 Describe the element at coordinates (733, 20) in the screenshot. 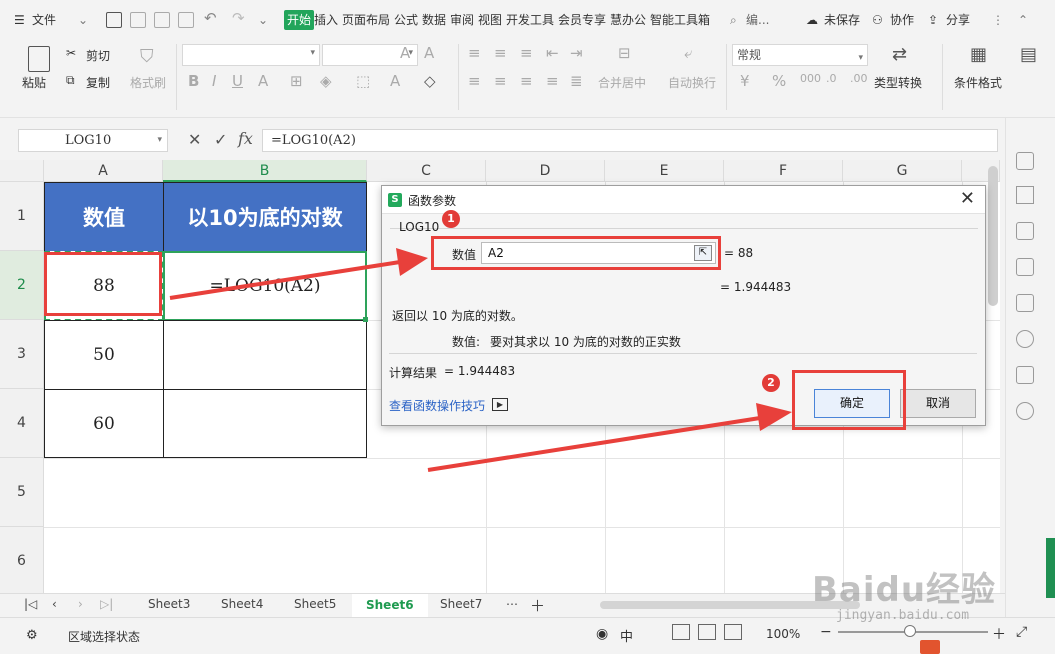

I see `search-icon: ⌕` at that location.